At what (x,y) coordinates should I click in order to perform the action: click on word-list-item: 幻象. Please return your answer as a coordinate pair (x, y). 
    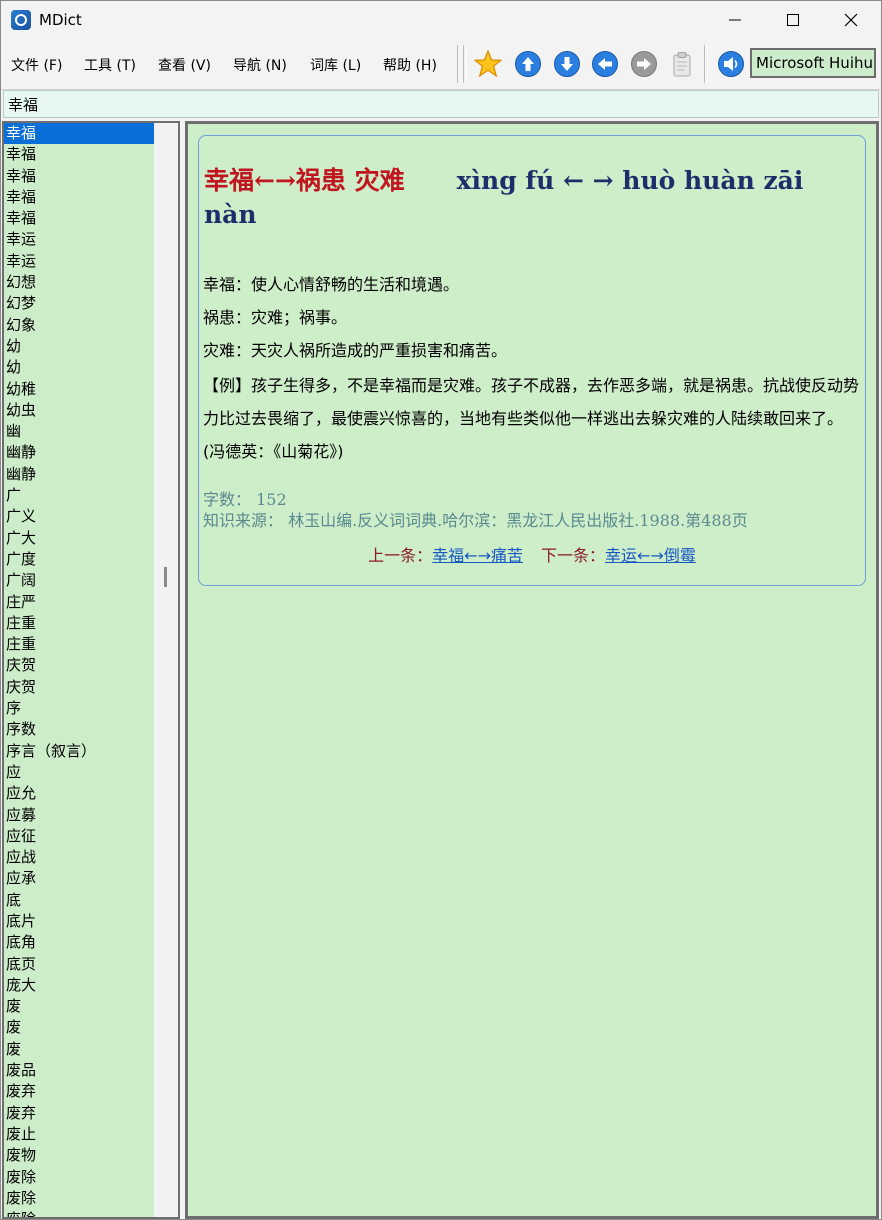
    Looking at the image, I should click on (79, 325).